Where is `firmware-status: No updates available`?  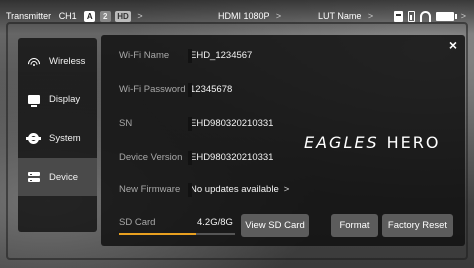
firmware-status: No updates available is located at coordinates (234, 189).